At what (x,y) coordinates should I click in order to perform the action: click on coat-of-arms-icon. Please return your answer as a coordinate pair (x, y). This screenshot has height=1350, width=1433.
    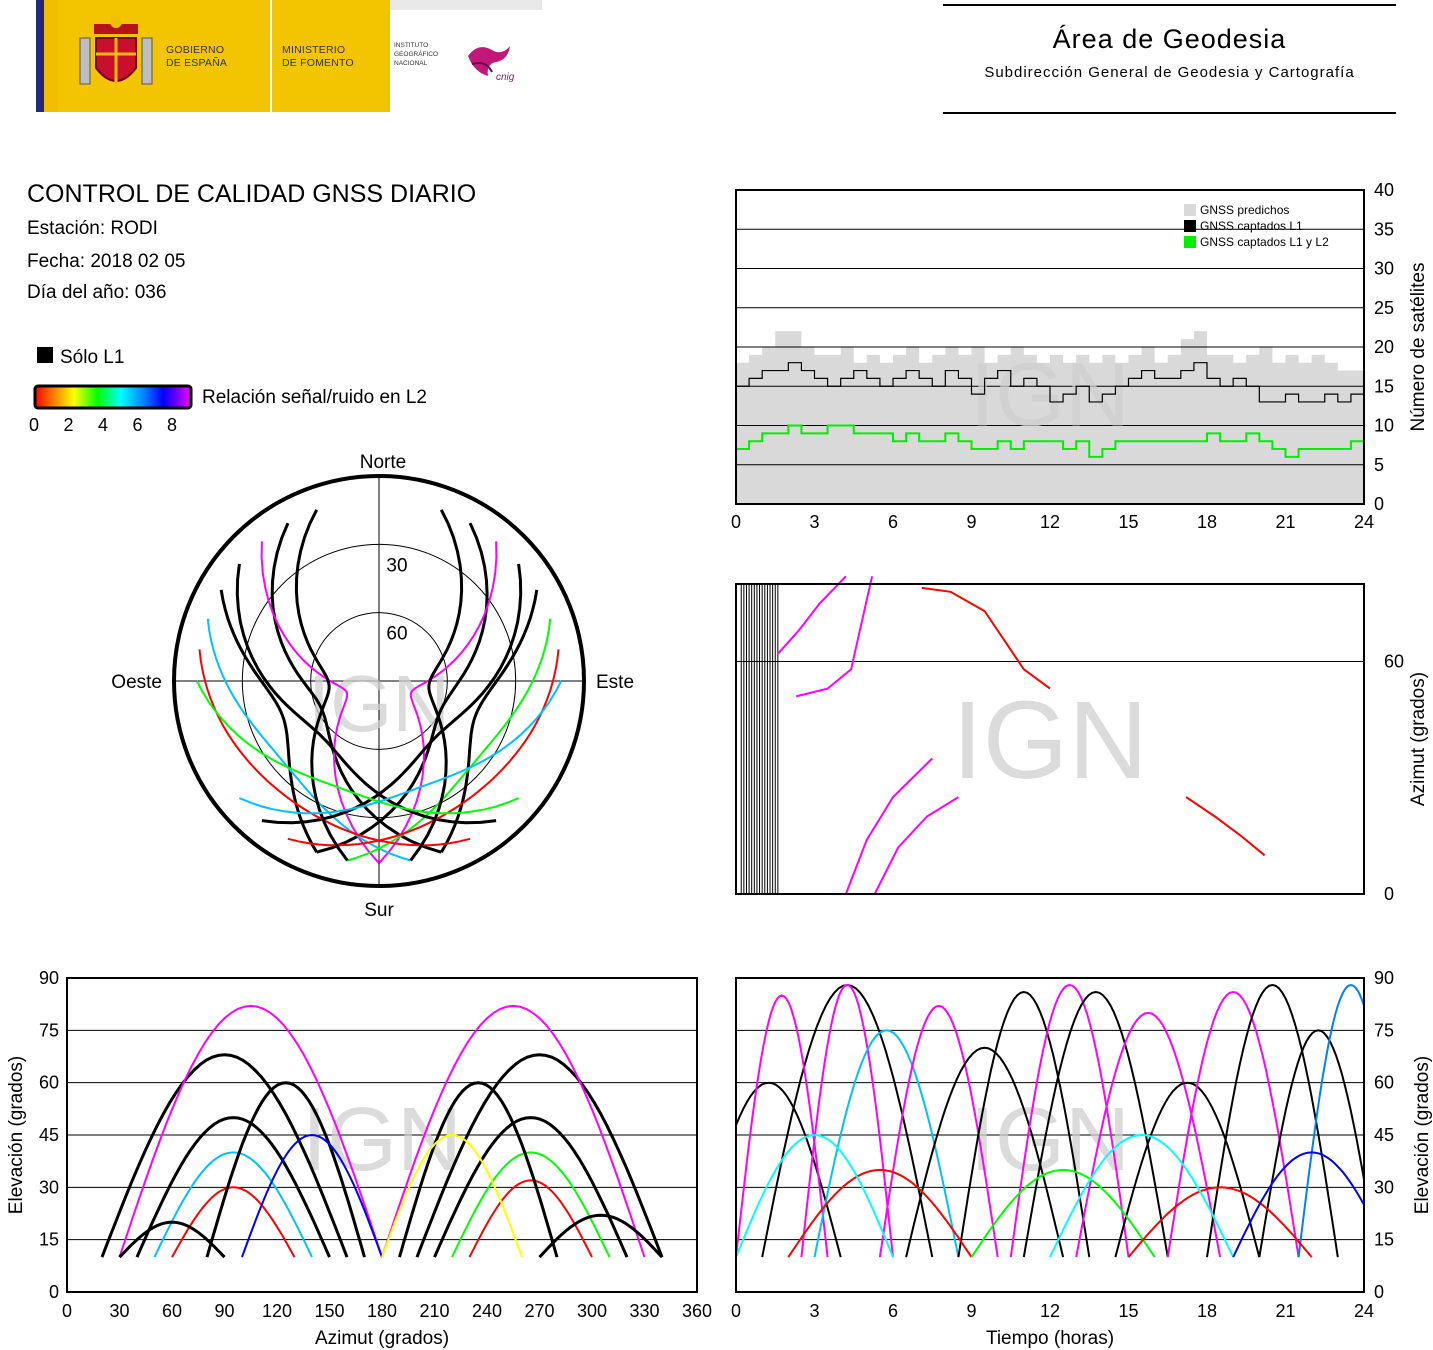
    Looking at the image, I should click on (116, 50).